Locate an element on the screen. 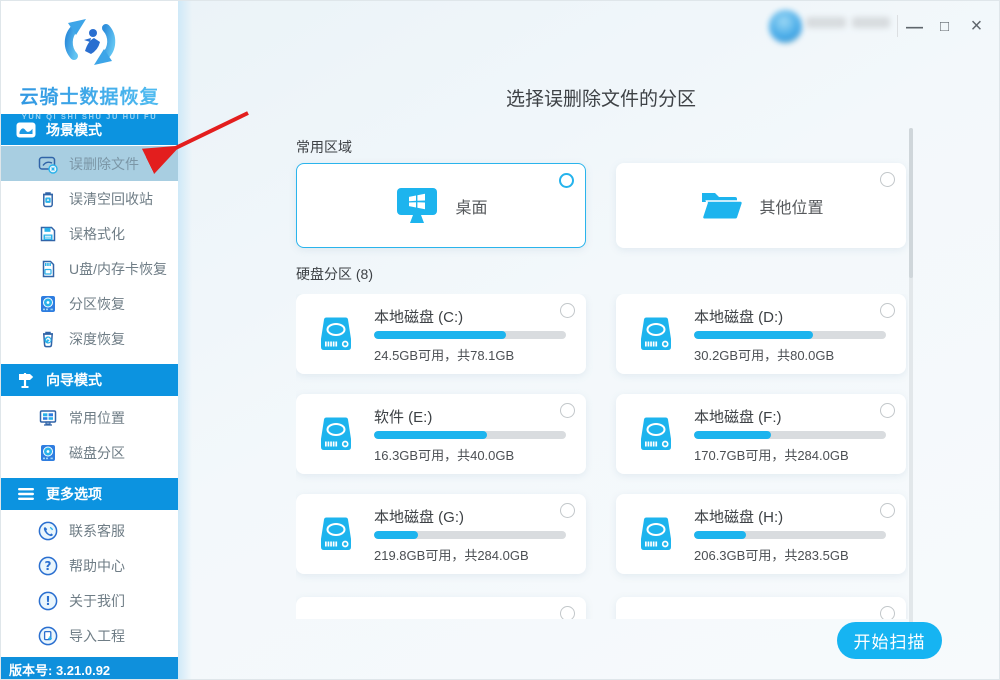  sidebar-item-deleted-files: 误删除文件 is located at coordinates (89, 163).